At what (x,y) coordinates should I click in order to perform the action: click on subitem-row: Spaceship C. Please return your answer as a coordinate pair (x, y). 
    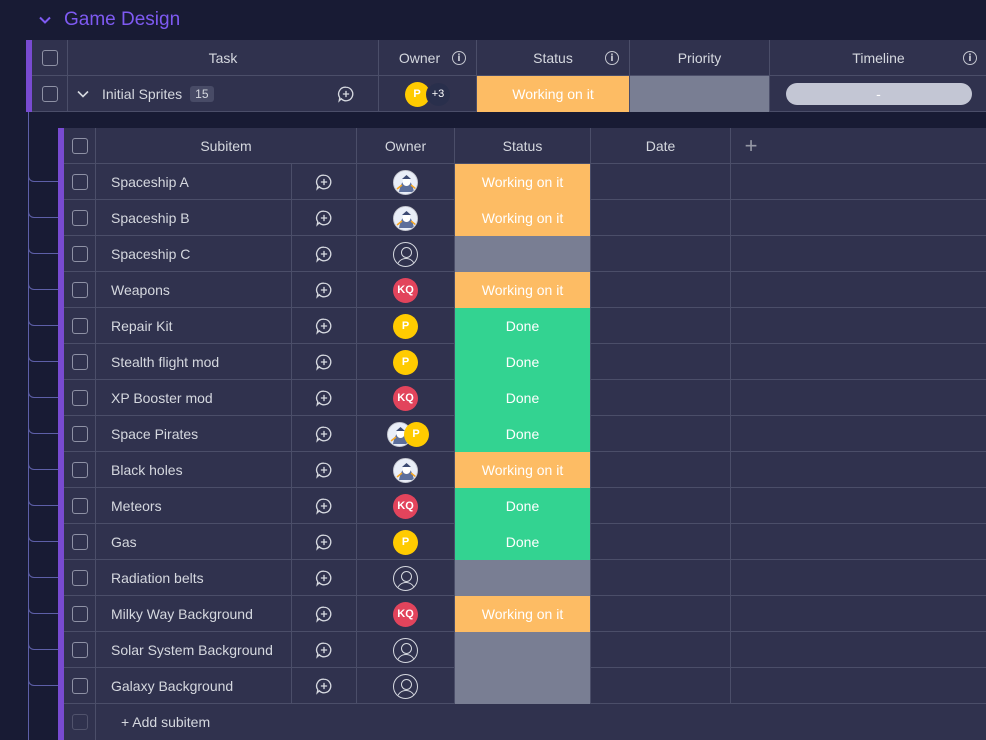
    Looking at the image, I should click on (525, 254).